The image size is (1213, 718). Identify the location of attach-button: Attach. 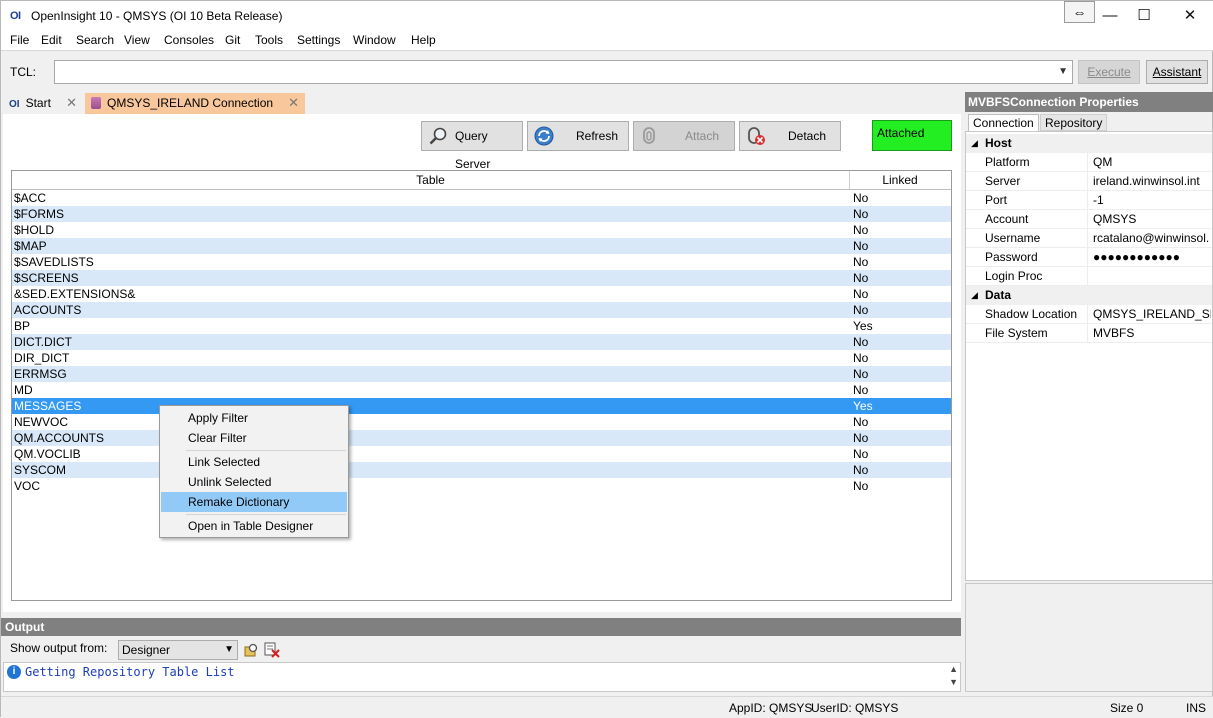
(684, 136).